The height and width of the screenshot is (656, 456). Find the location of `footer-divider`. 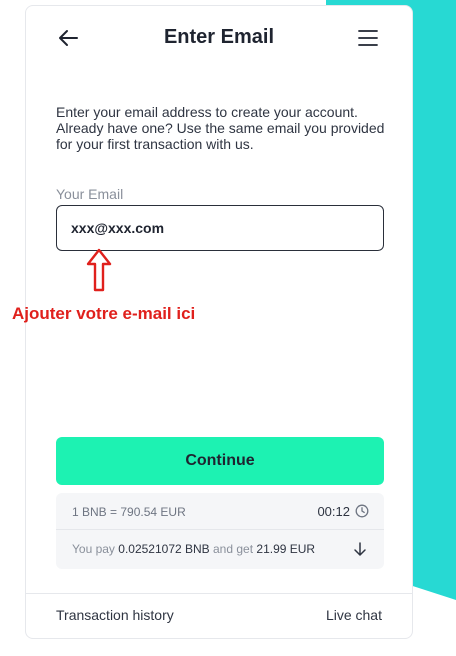

footer-divider is located at coordinates (219, 593).